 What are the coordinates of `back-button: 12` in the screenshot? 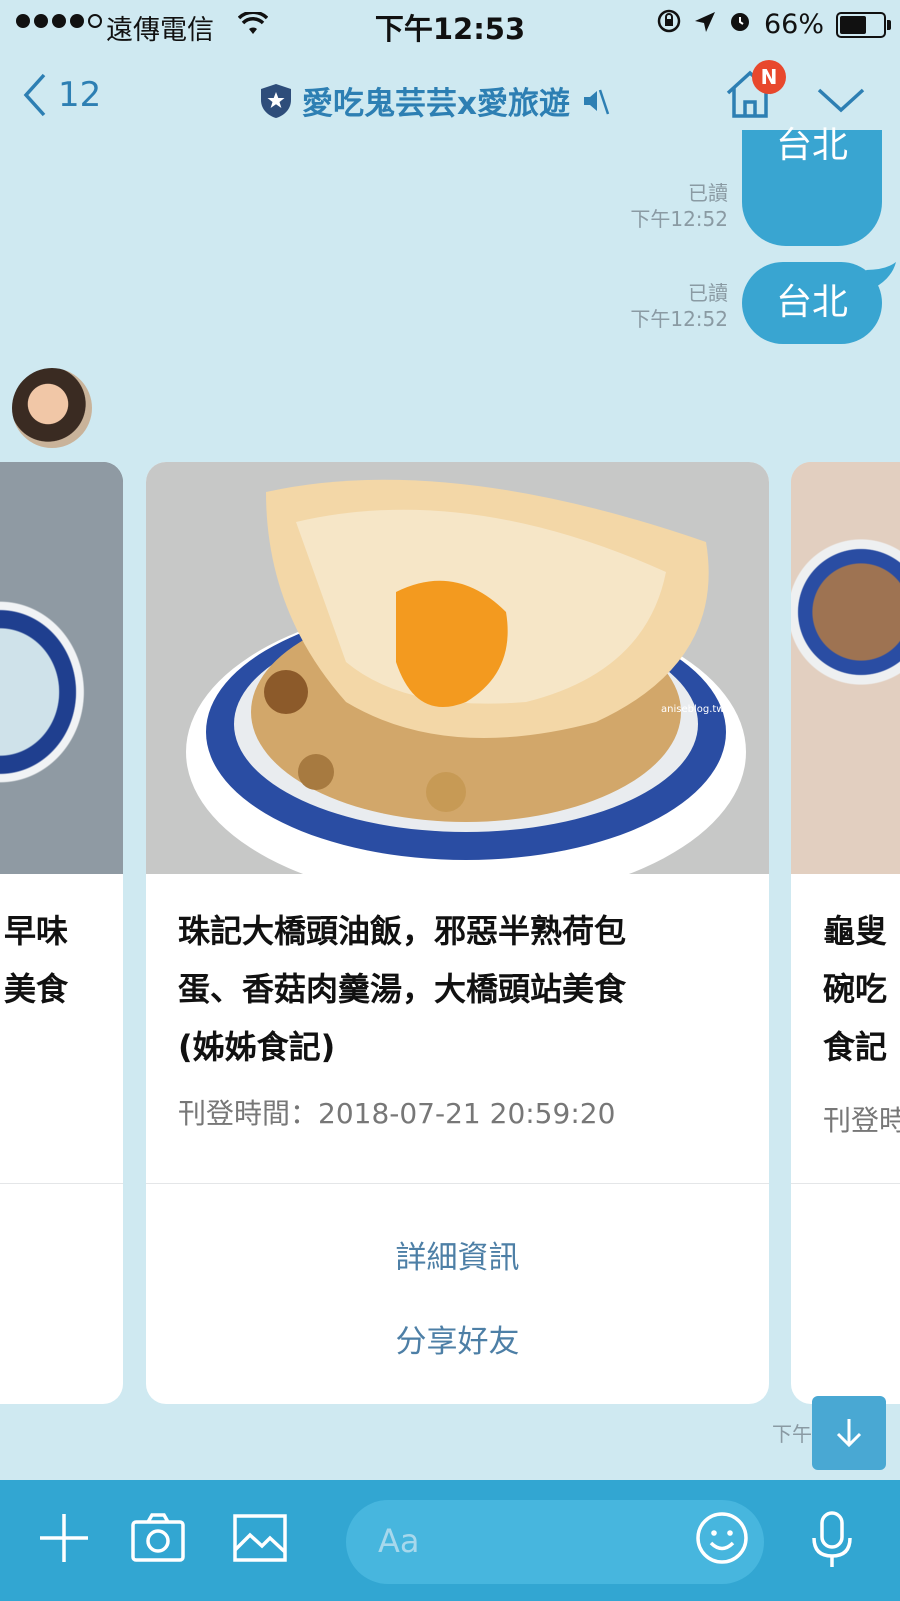 It's located at (61, 95).